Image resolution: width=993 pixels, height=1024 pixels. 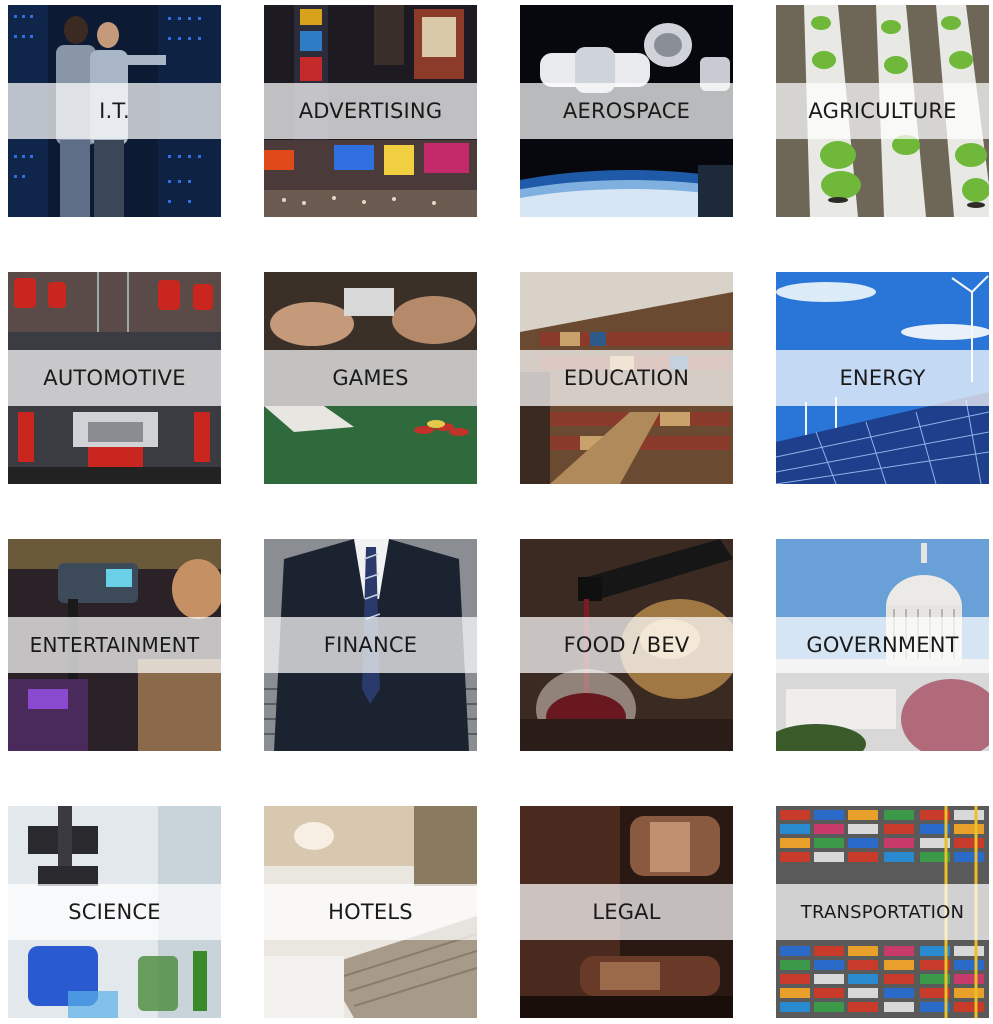 I want to click on tile-label: AGRICULTURE, so click(x=882, y=111).